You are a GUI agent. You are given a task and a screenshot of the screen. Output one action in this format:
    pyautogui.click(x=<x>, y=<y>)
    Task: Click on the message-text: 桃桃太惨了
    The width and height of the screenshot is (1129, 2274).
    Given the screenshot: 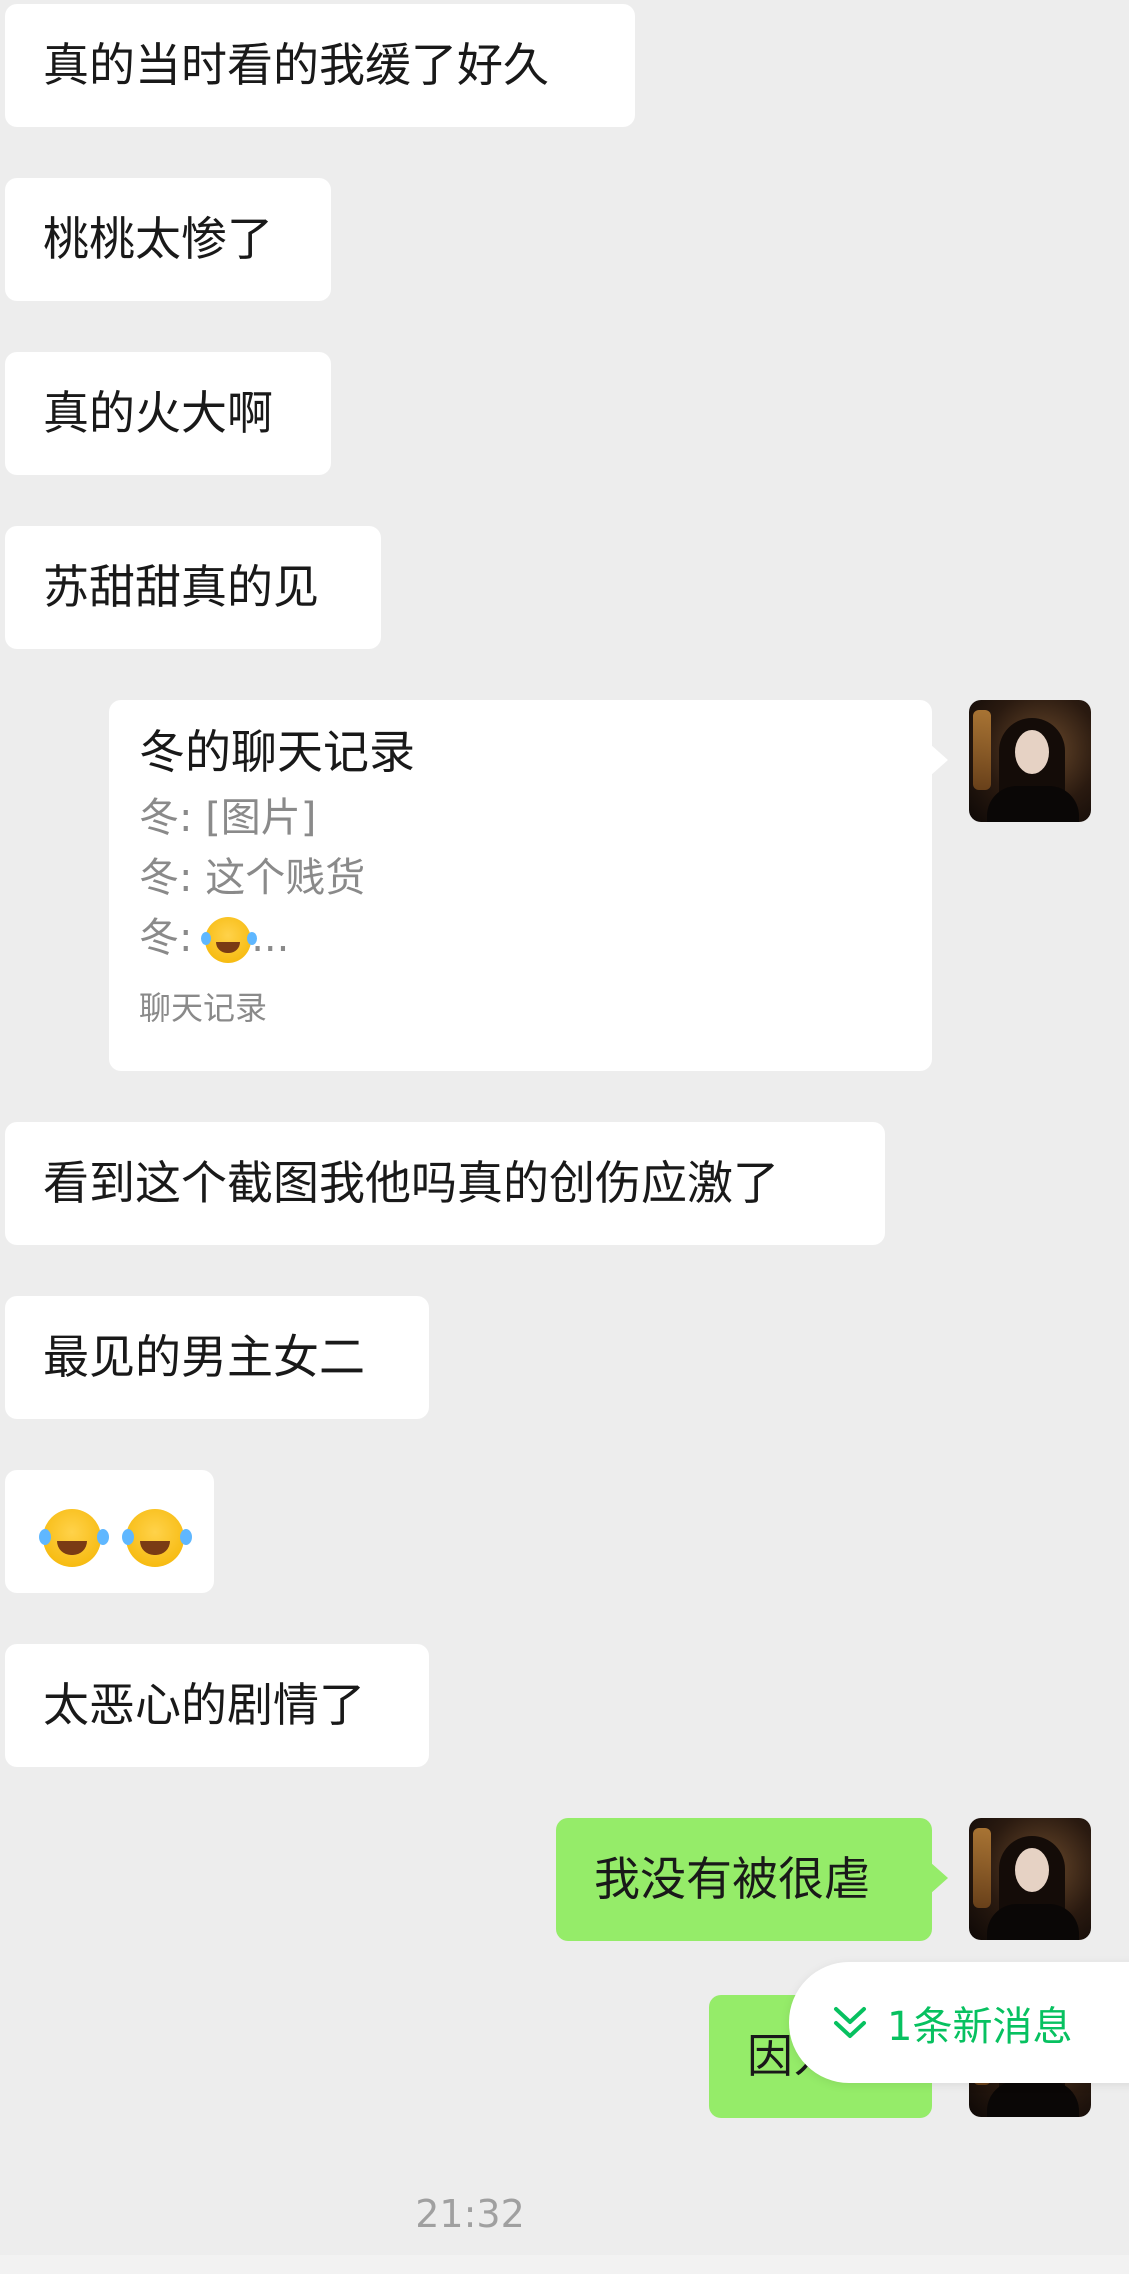 What is the action you would take?
    pyautogui.click(x=158, y=239)
    